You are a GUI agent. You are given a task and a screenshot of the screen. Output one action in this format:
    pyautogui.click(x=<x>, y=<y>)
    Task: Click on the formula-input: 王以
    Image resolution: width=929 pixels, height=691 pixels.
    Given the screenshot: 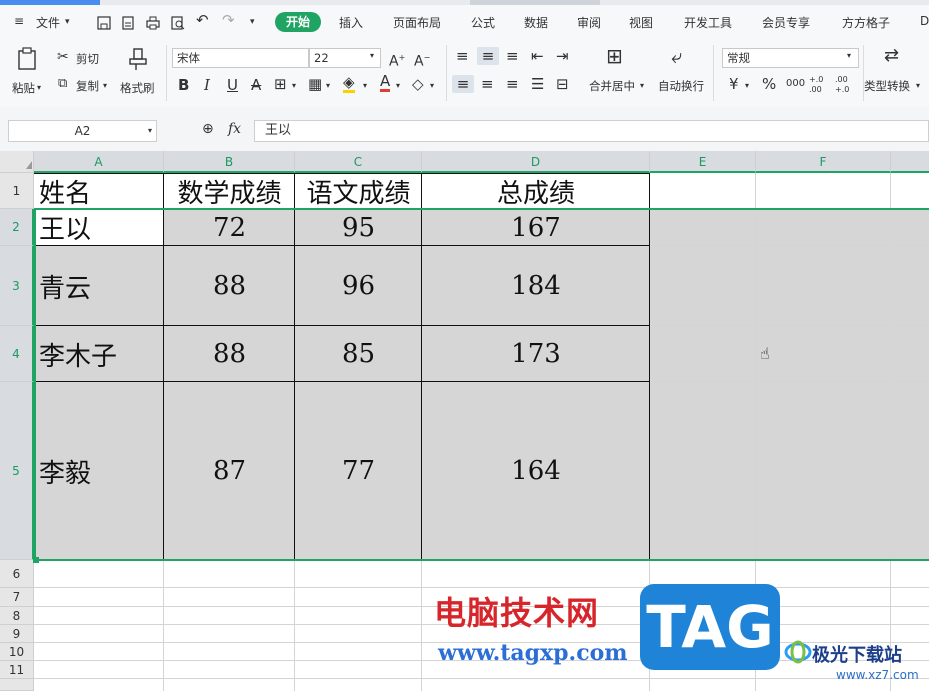 What is the action you would take?
    pyautogui.click(x=591, y=131)
    